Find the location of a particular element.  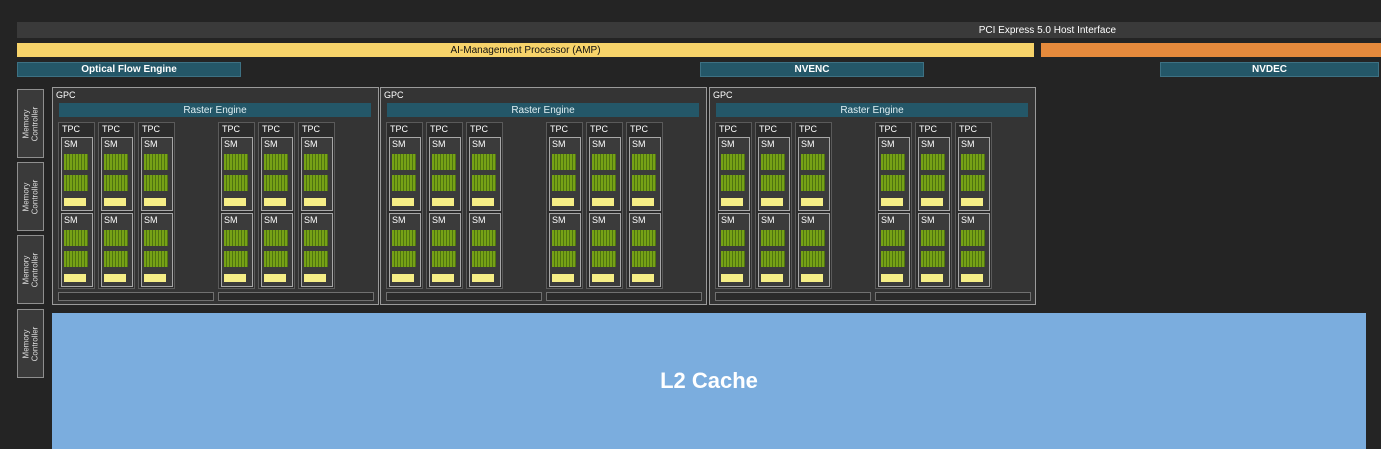

raster-engine: Raster Engine is located at coordinates (872, 110).